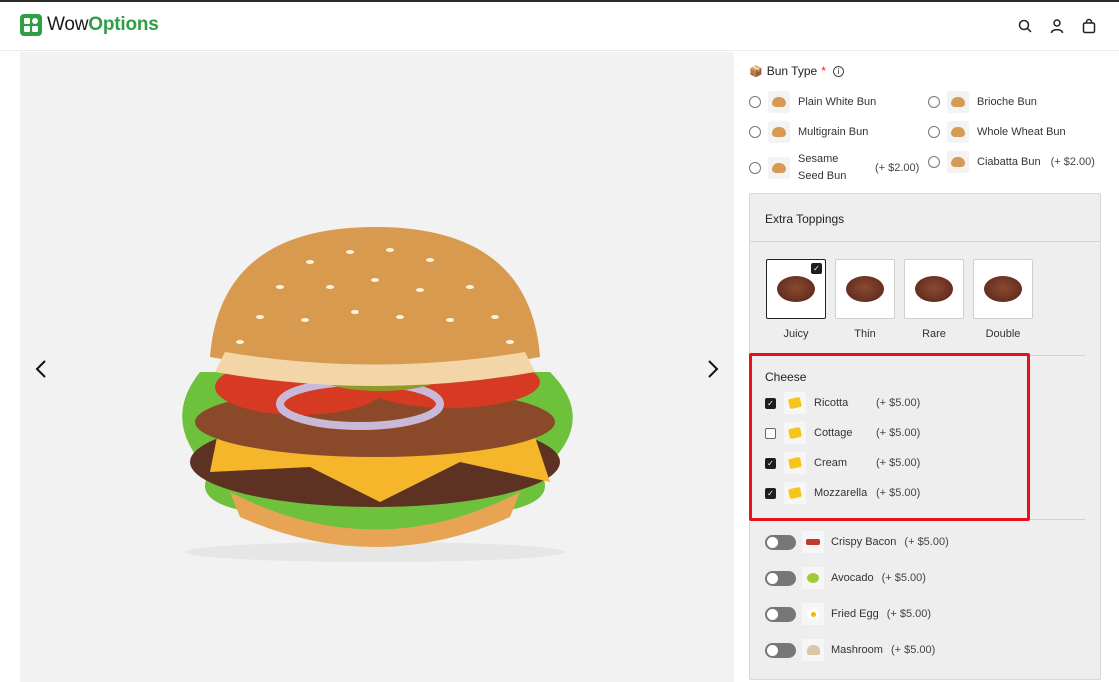 Image resolution: width=1119 pixels, height=682 pixels. I want to click on patty-option-double, so click(1003, 289).